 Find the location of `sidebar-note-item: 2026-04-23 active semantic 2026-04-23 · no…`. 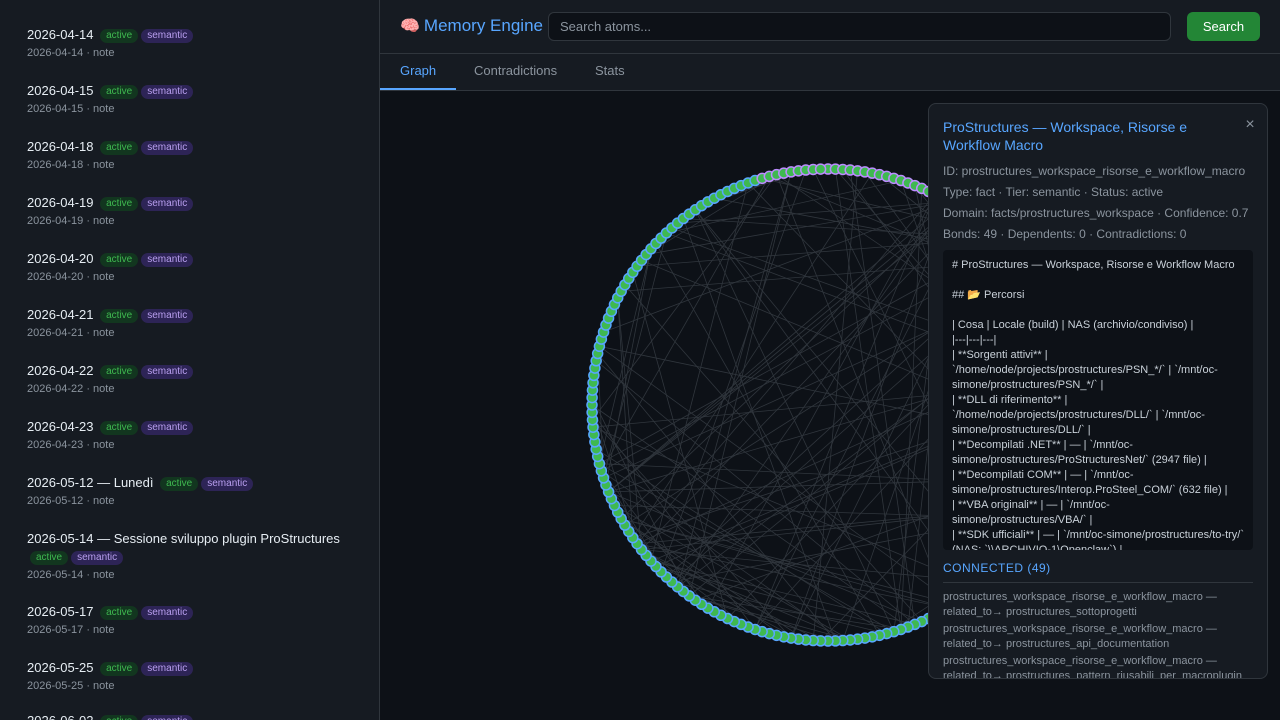

sidebar-note-item: 2026-04-23 active semantic 2026-04-23 · no… is located at coordinates (187, 435).